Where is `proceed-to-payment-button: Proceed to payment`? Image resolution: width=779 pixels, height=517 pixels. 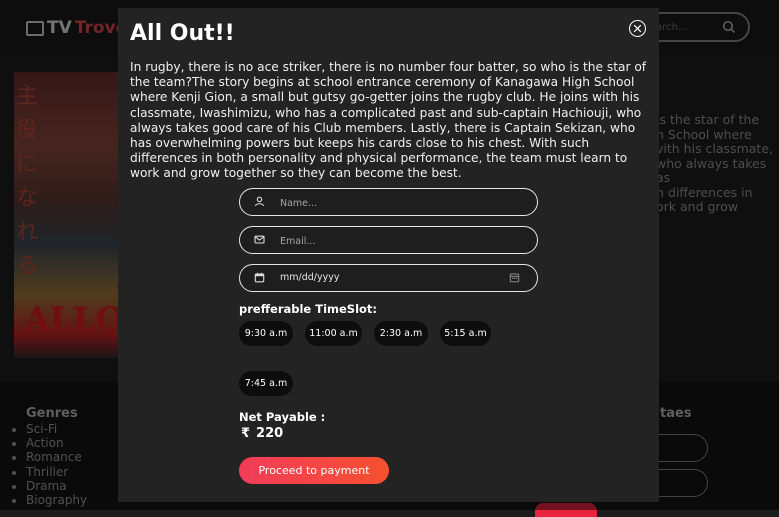 proceed-to-payment-button: Proceed to payment is located at coordinates (314, 470).